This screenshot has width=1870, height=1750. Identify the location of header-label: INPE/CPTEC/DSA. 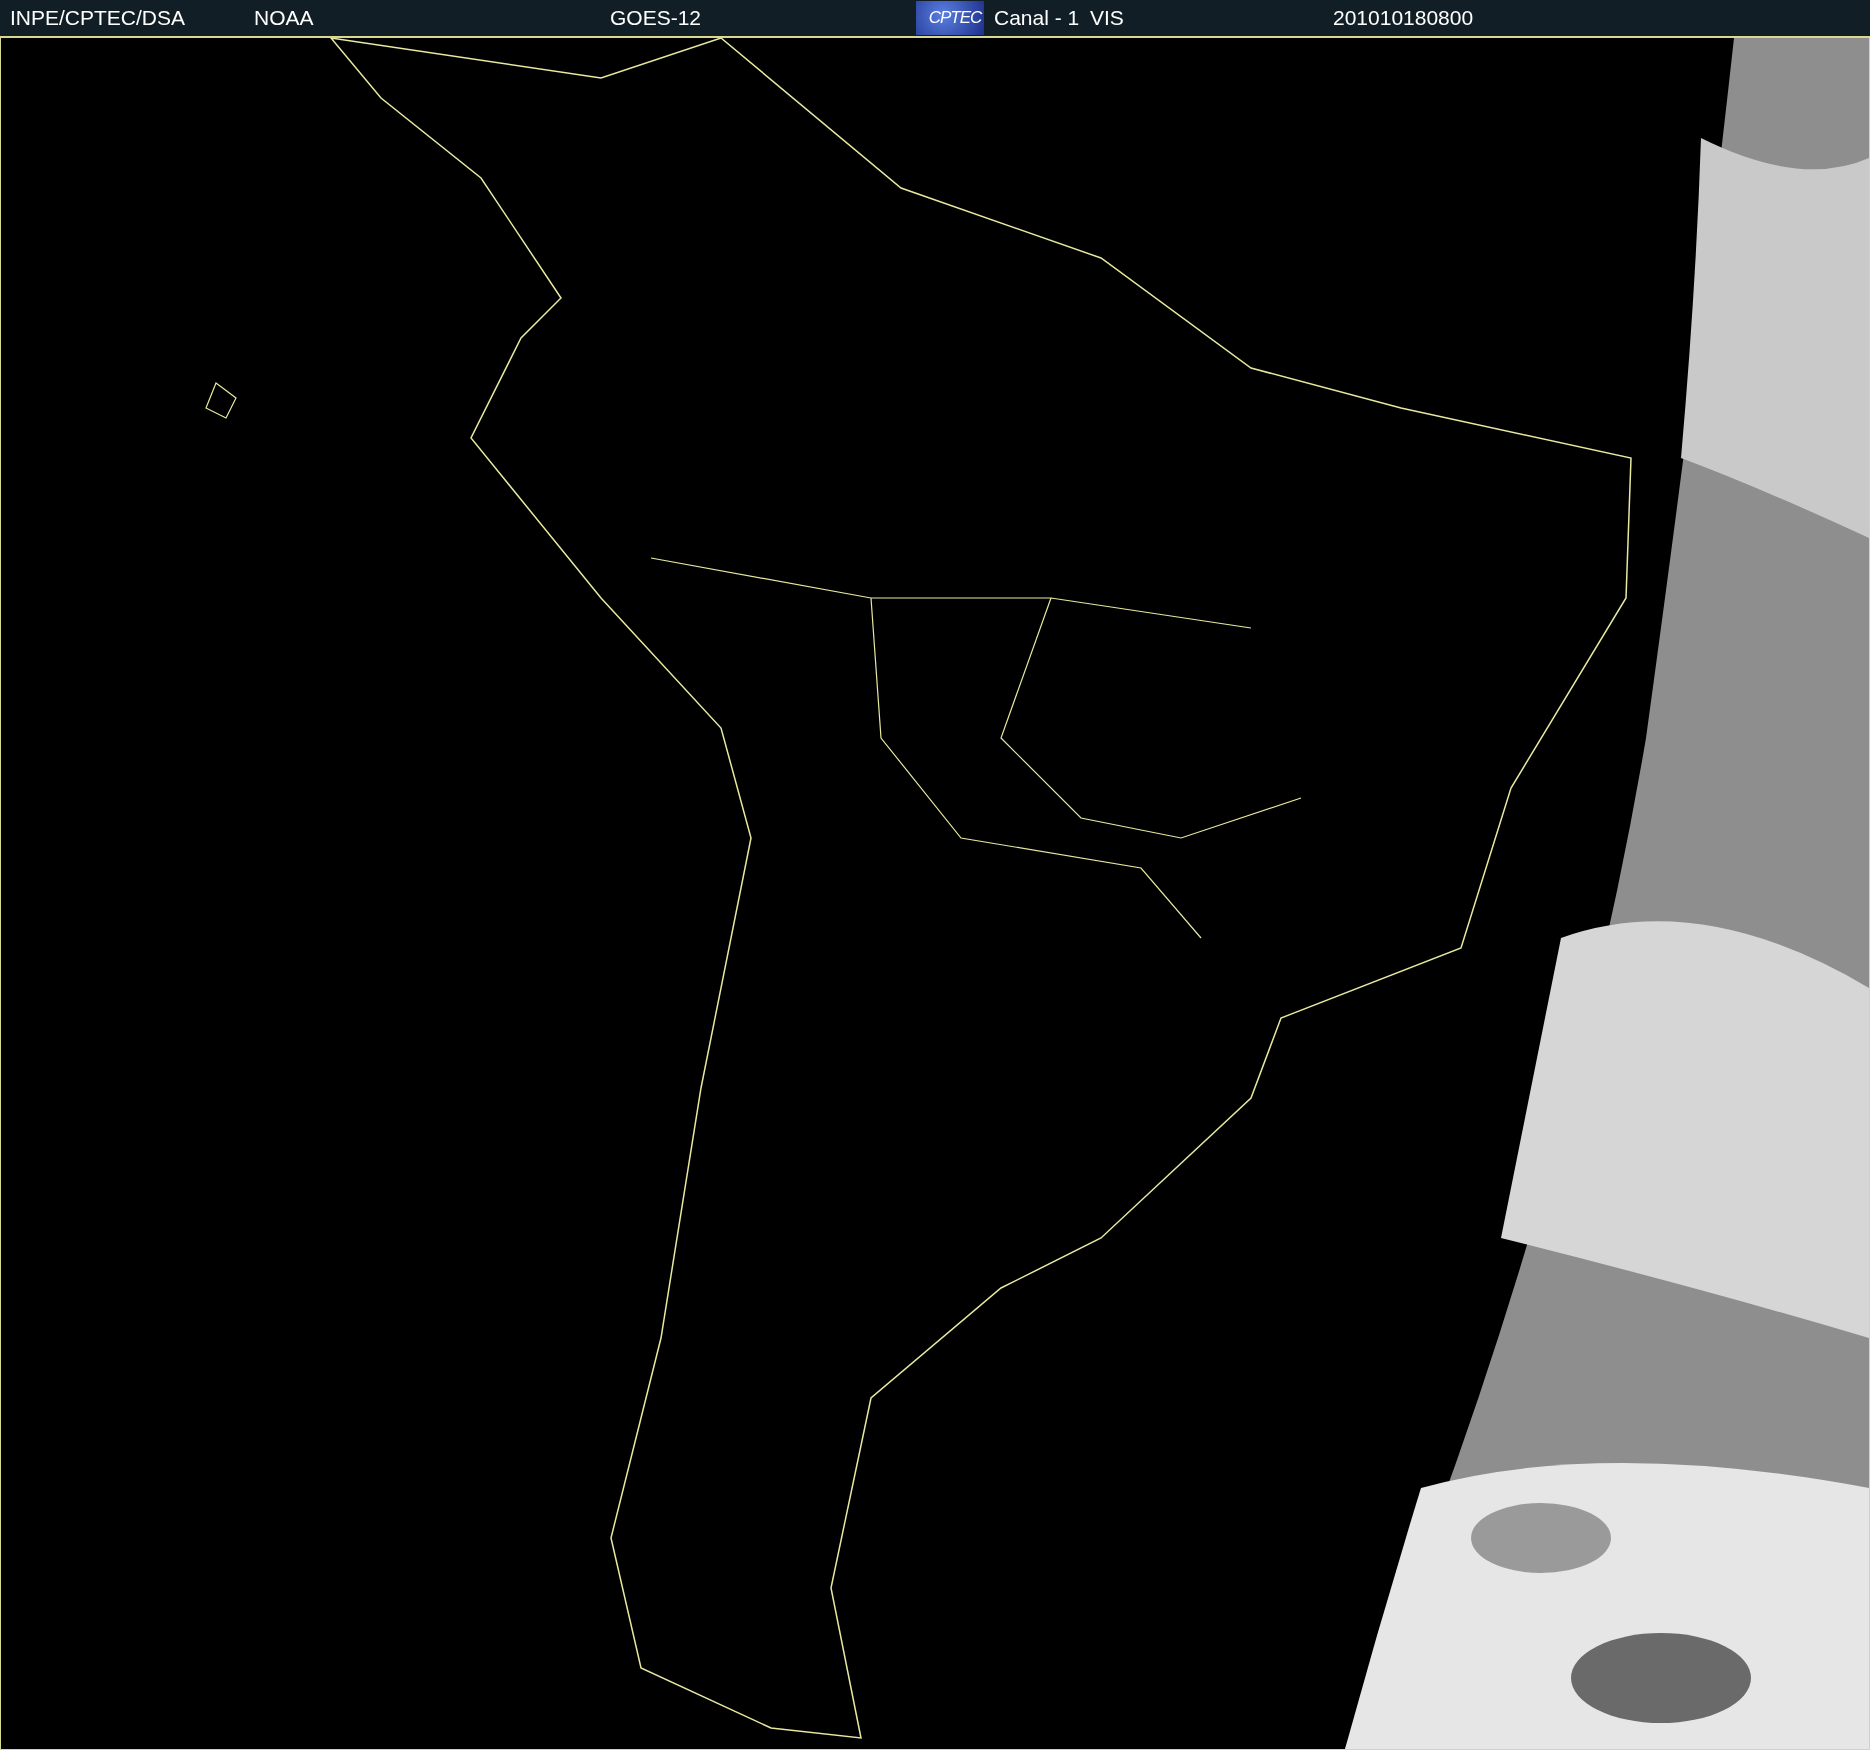
(98, 18).